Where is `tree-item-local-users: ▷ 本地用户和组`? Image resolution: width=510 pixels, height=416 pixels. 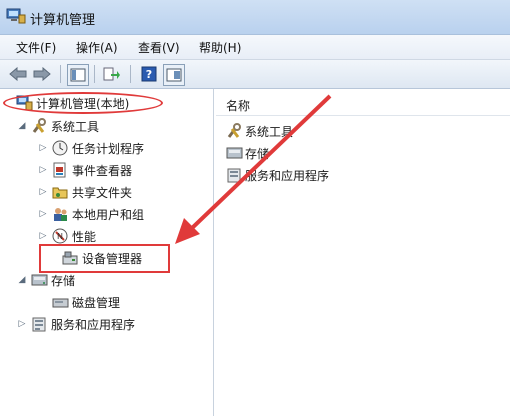 tree-item-local-users: ▷ 本地用户和组 is located at coordinates (91, 214).